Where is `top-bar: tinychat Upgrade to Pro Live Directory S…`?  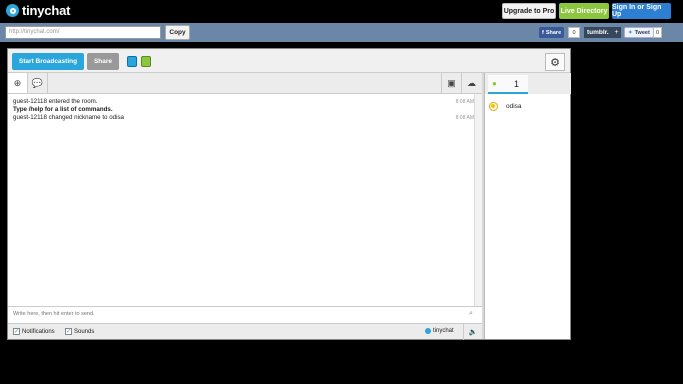 top-bar: tinychat Upgrade to Pro Live Directory S… is located at coordinates (341, 11).